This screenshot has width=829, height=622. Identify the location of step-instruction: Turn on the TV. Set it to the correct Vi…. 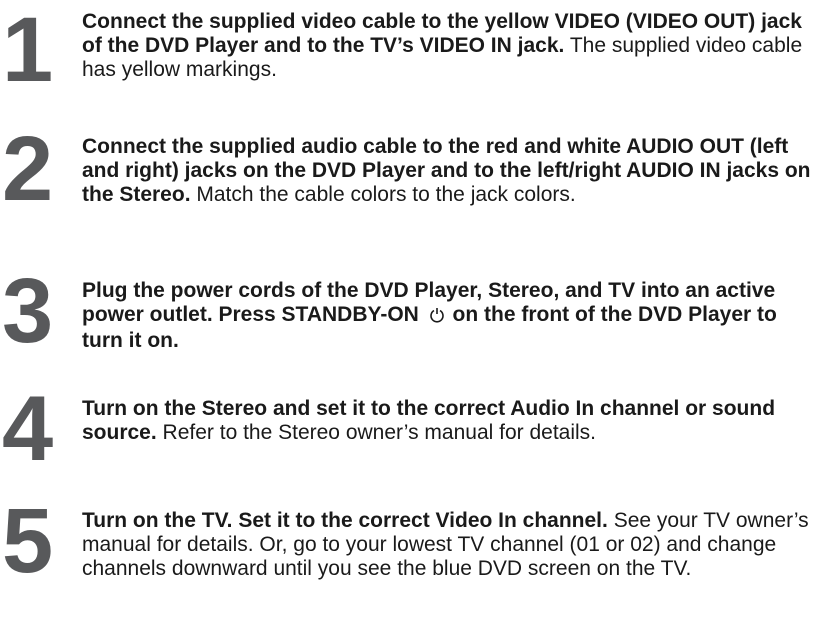
(345, 520).